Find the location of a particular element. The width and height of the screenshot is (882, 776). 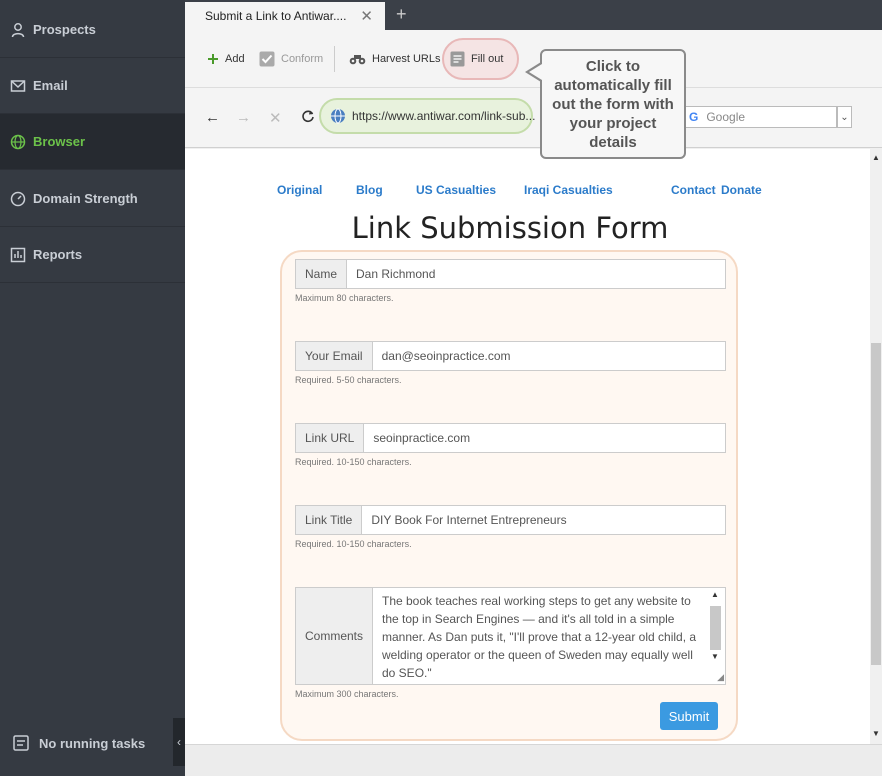

page-scrollbar: ▲ ▼ is located at coordinates (876, 446).